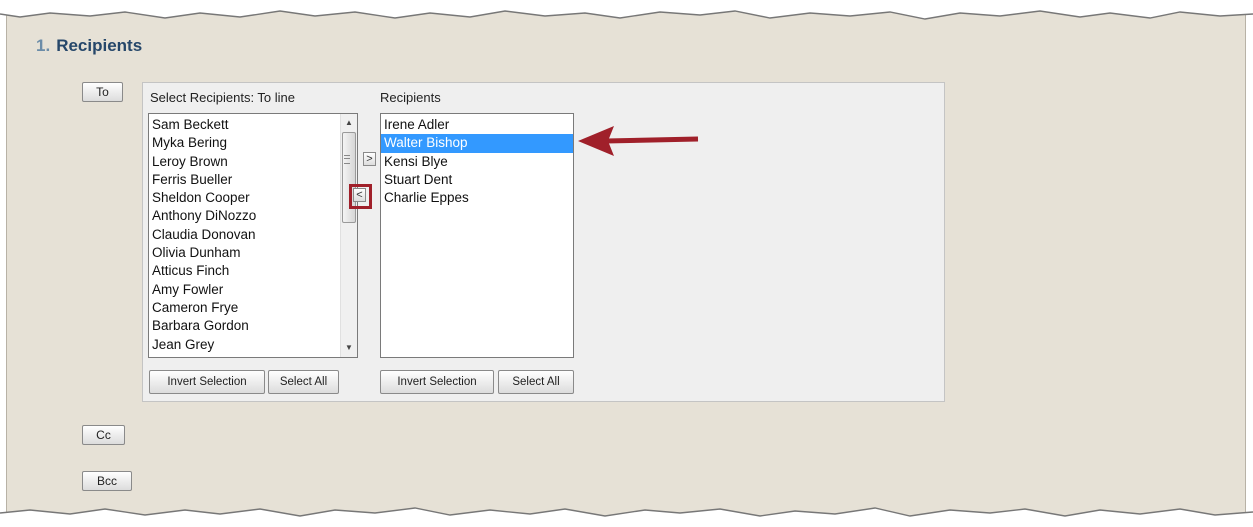  I want to click on list-item: Sheldon Cooper, so click(253, 198).